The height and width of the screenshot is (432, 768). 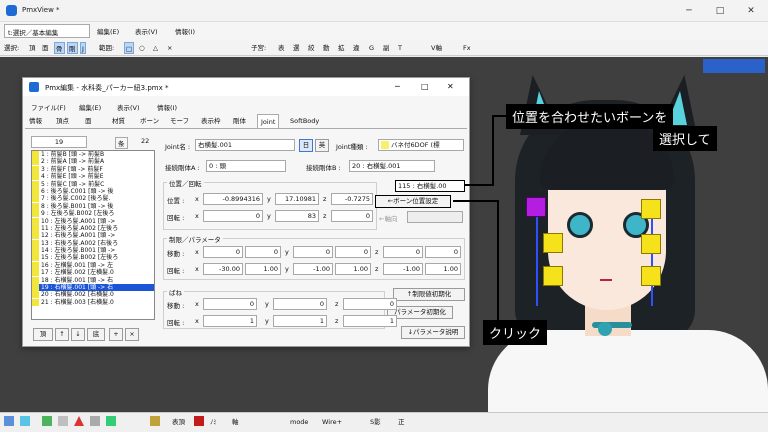 I want to click on tb-joint: J, so click(x=83, y=48).